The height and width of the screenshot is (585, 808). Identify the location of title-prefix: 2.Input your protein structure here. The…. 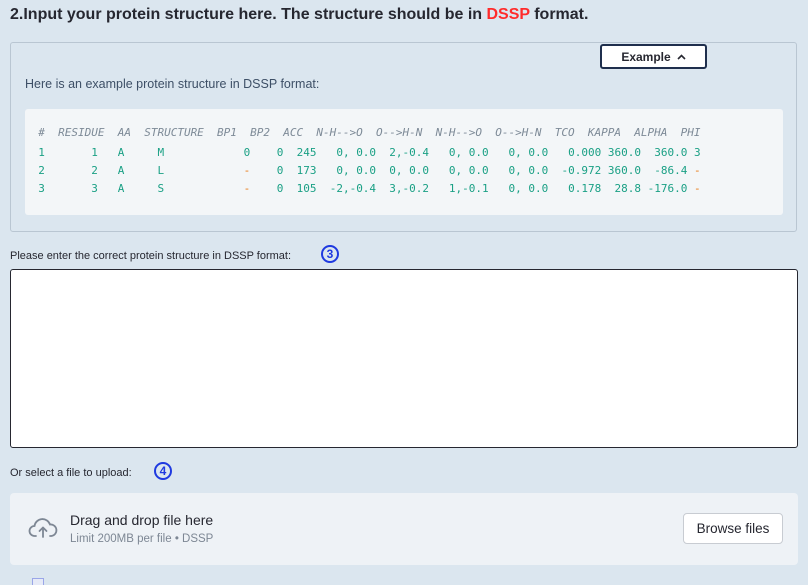
(248, 14).